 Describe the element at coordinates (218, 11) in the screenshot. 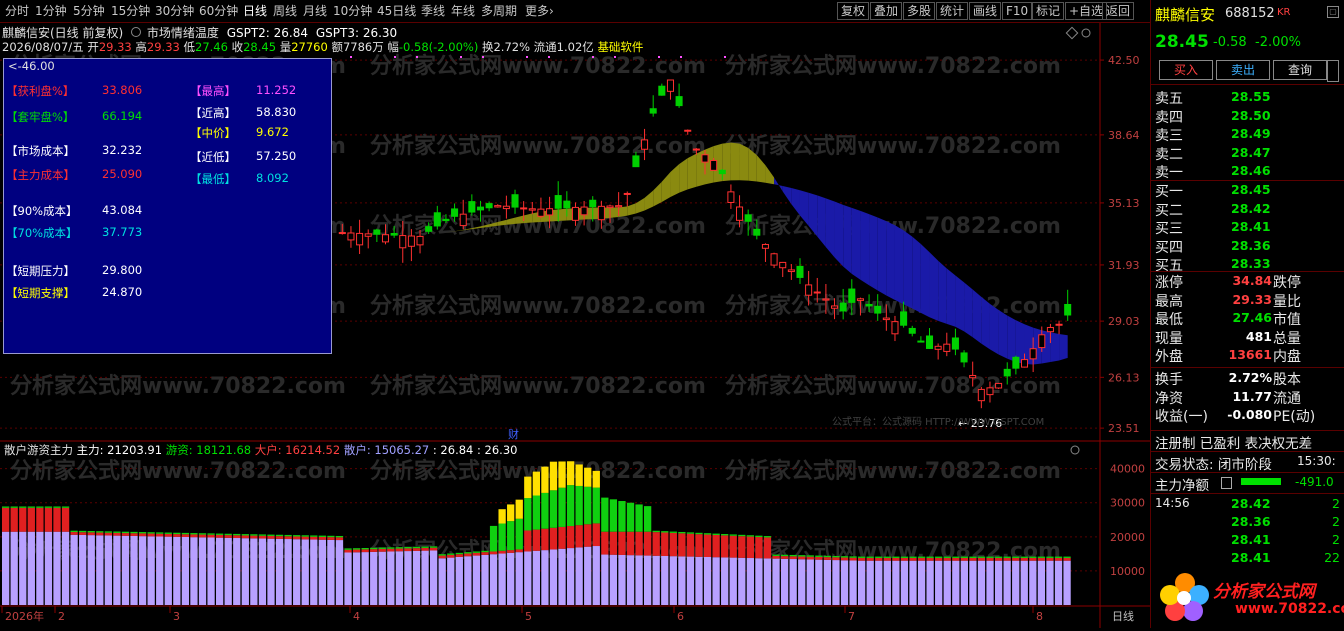

I see `period-tab: 60分钟` at that location.